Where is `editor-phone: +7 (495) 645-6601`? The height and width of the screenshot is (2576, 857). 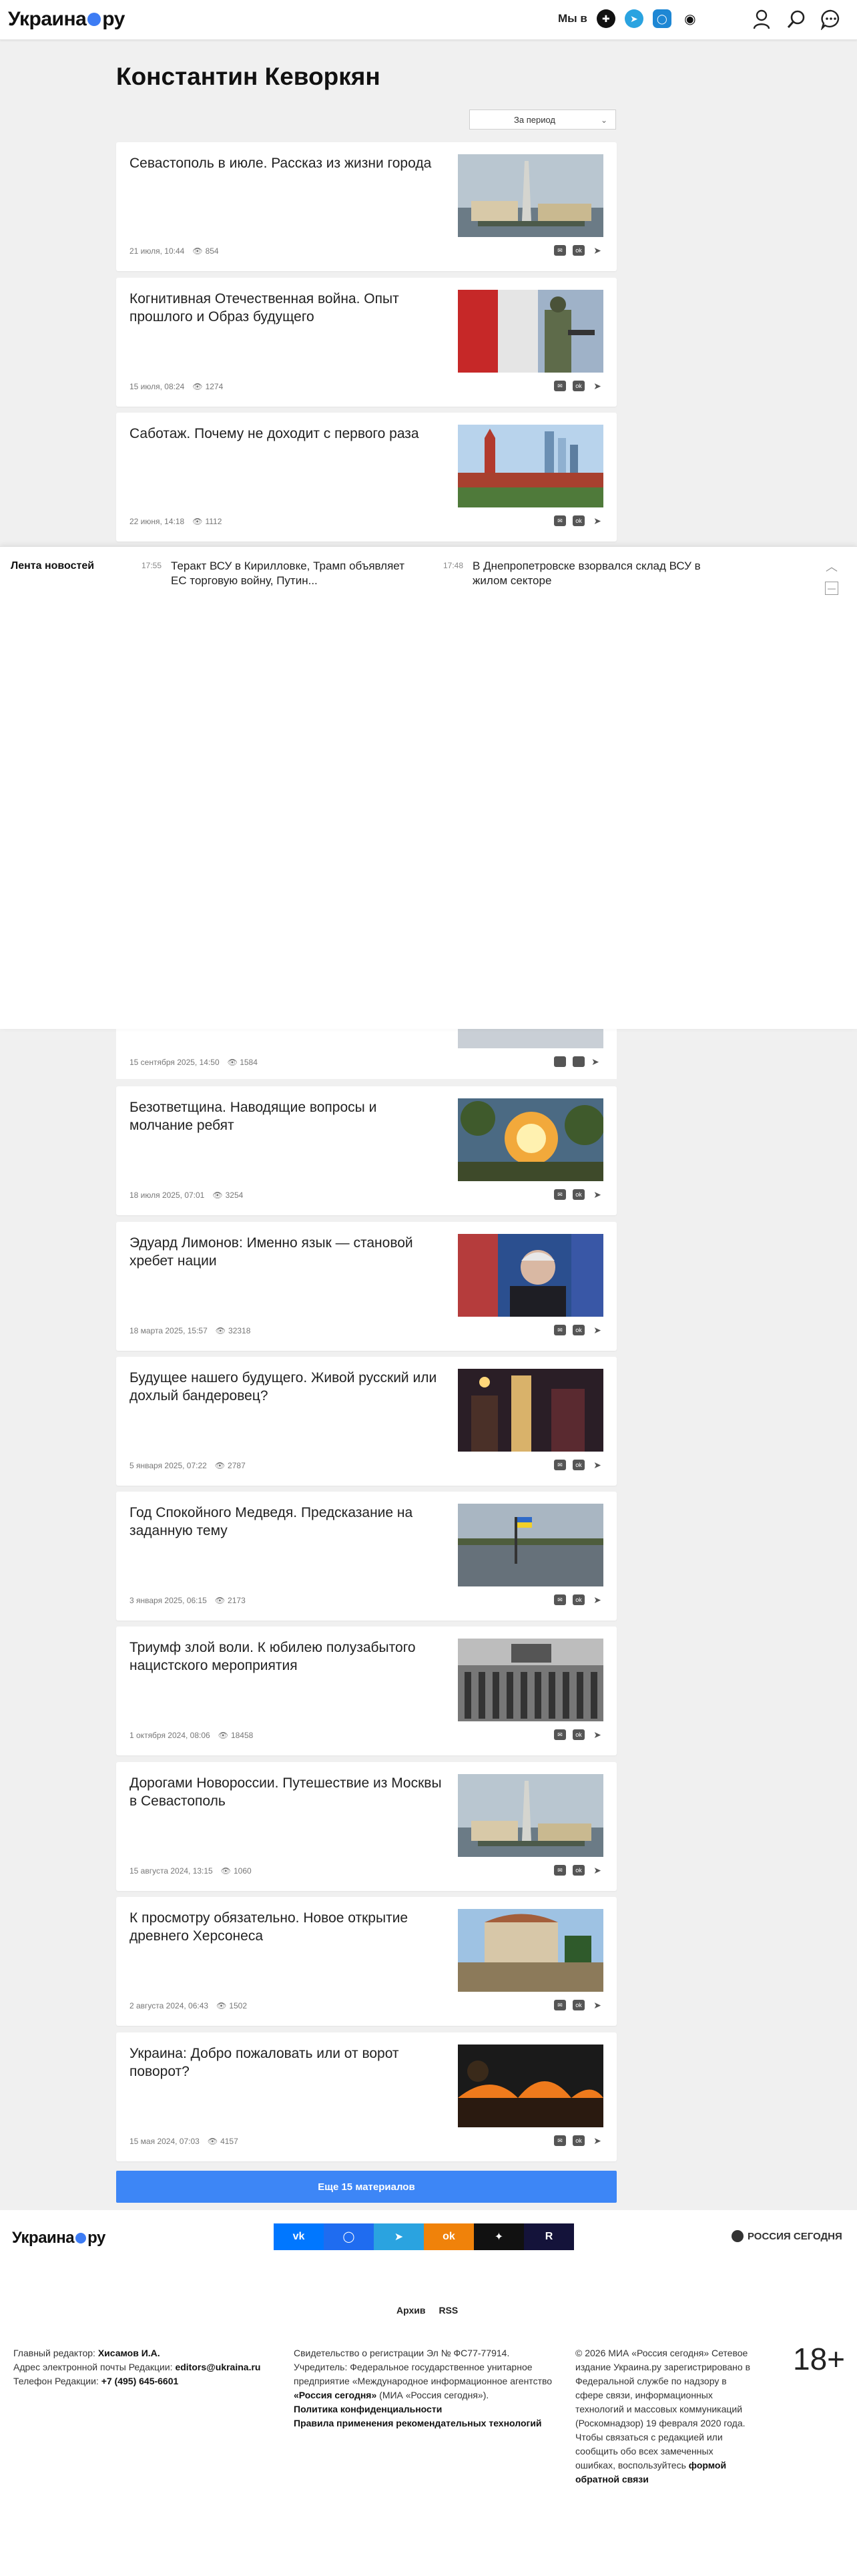
editor-phone: +7 (495) 645-6601 is located at coordinates (140, 2381).